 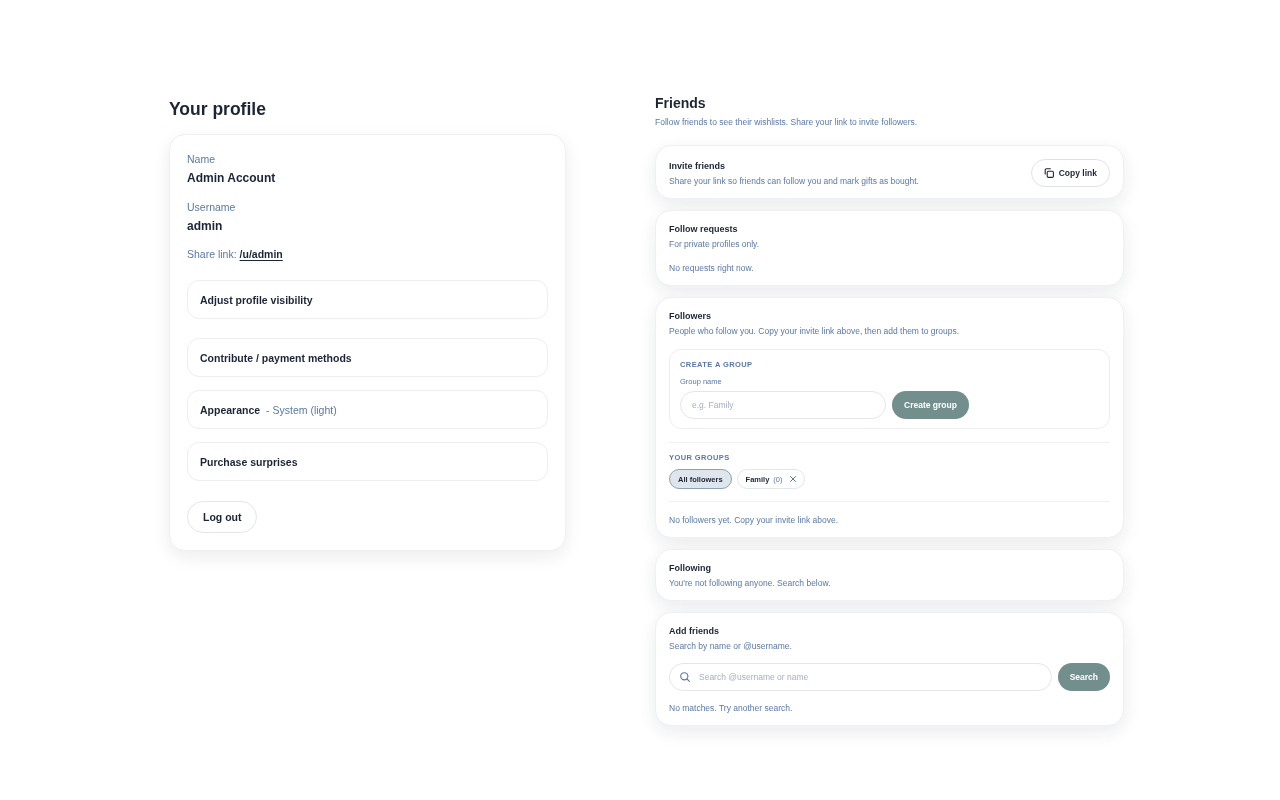 What do you see at coordinates (211, 207) in the screenshot?
I see `field-label: Username` at bounding box center [211, 207].